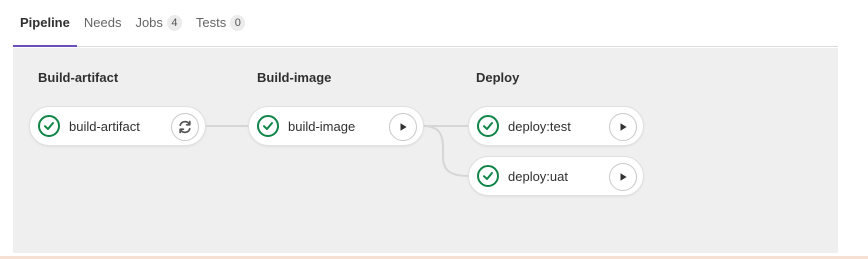  What do you see at coordinates (498, 77) in the screenshot?
I see `stage-title-deploy: Deploy` at bounding box center [498, 77].